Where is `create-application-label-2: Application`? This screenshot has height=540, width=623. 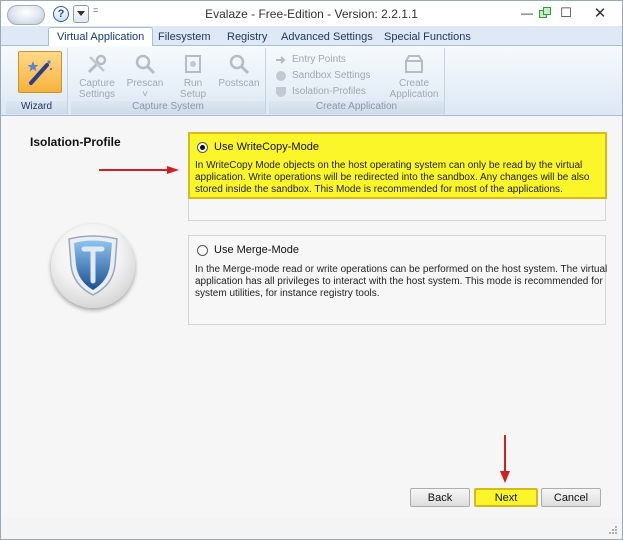
create-application-label-2: Application is located at coordinates (414, 94).